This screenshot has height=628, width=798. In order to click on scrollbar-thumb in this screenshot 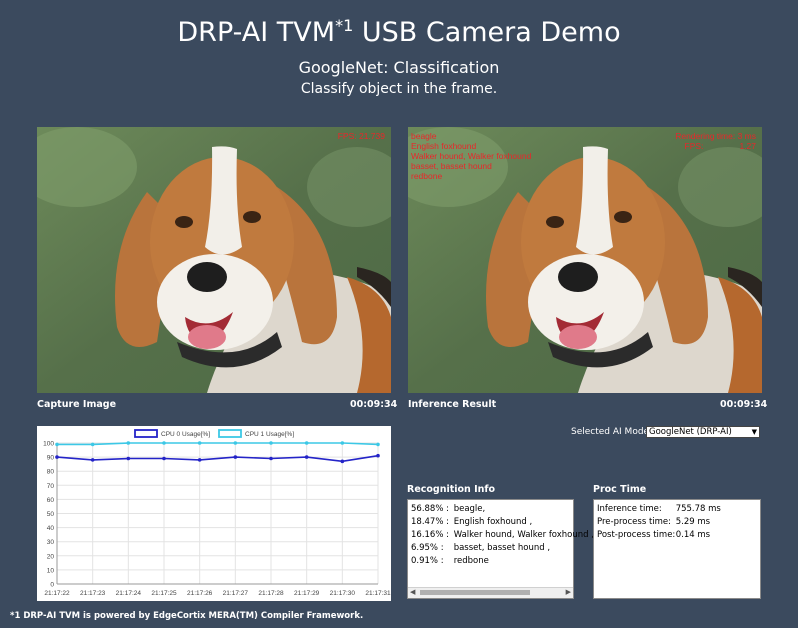, I will do `click(475, 592)`.